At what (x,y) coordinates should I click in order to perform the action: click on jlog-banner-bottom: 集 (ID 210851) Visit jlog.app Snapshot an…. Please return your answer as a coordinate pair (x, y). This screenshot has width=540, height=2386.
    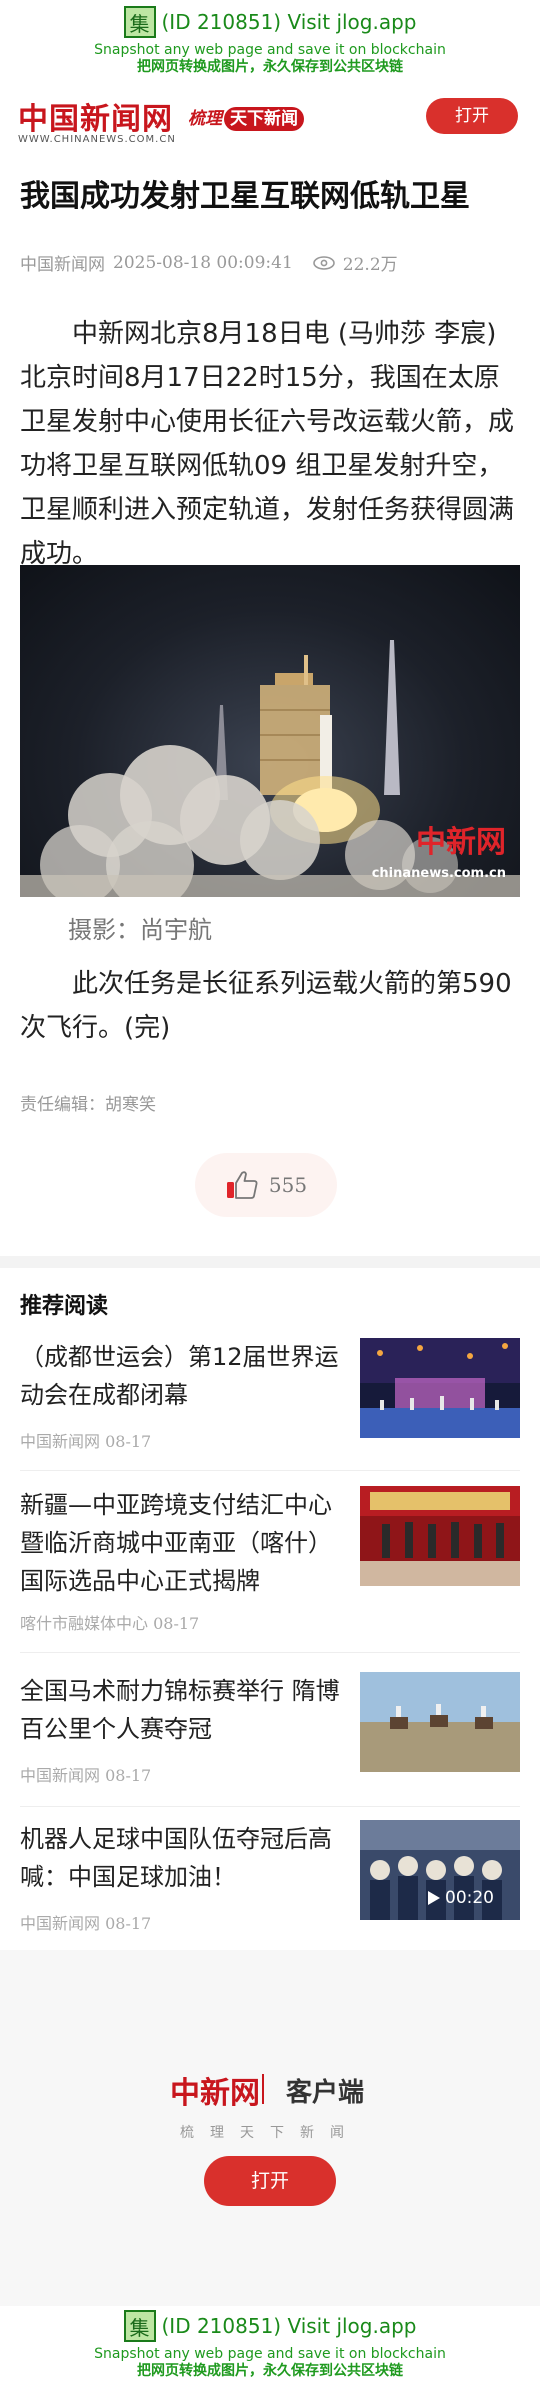
    Looking at the image, I should click on (270, 2343).